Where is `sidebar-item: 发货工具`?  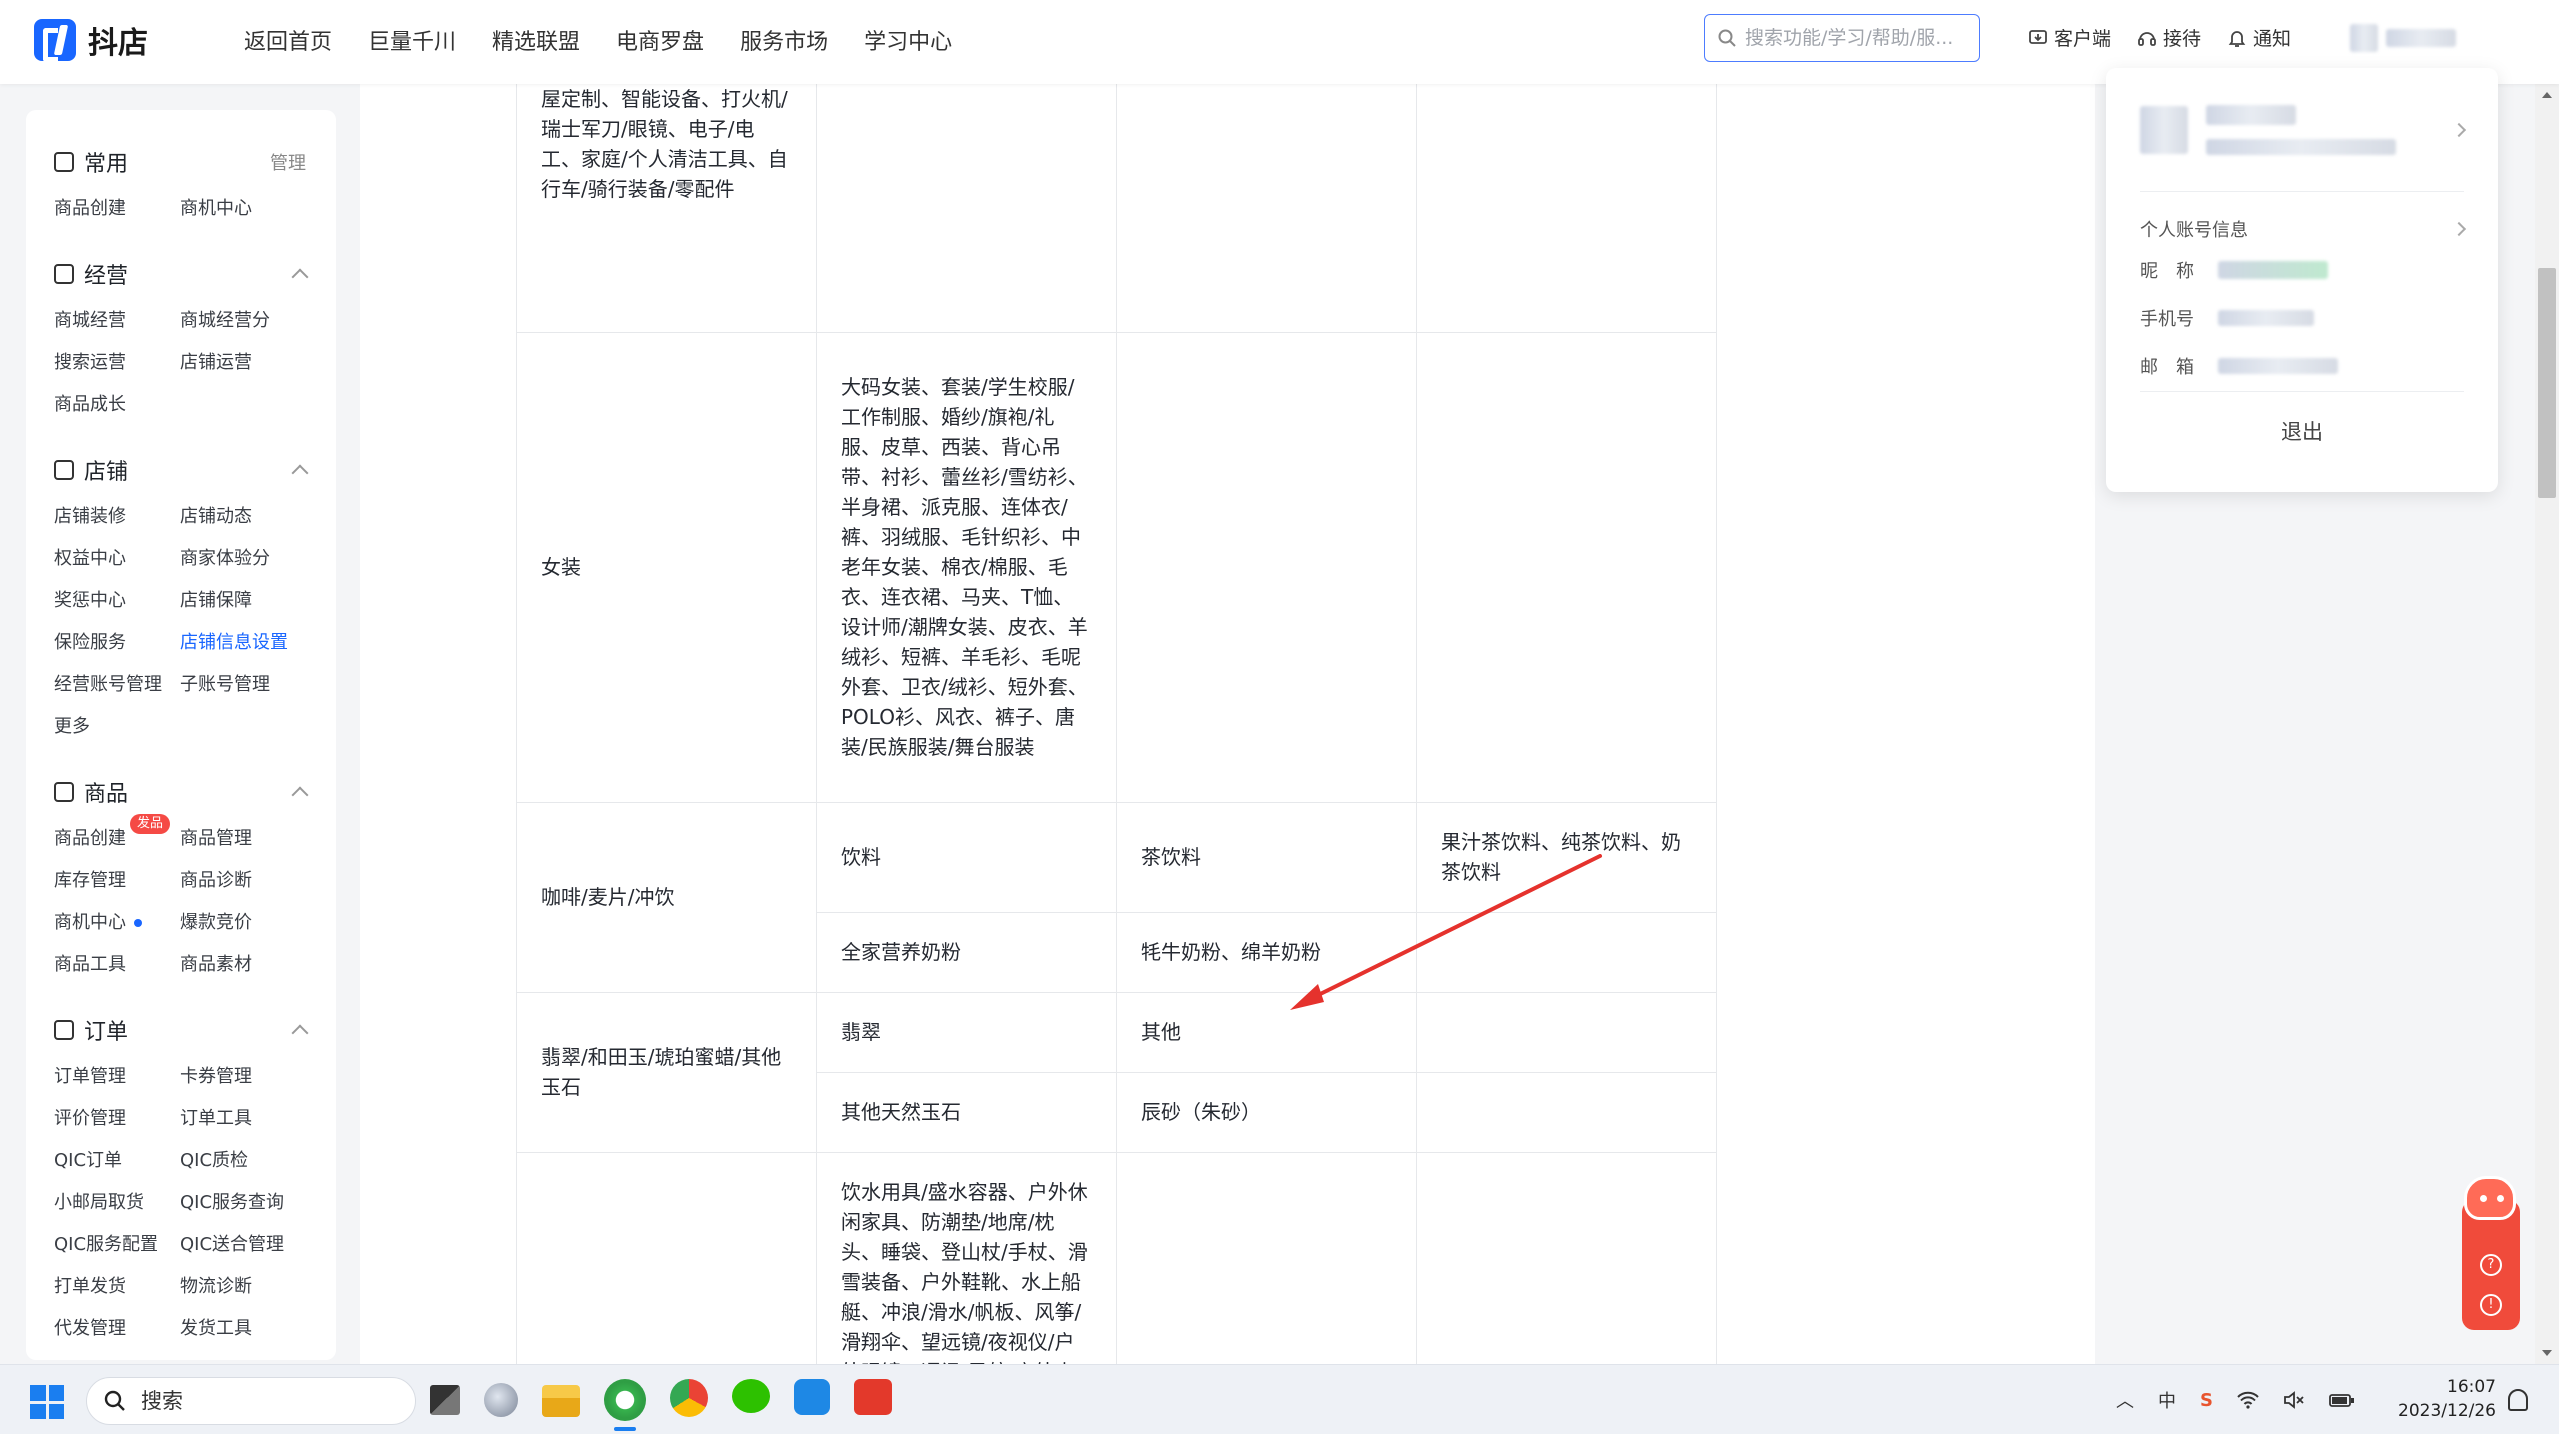 sidebar-item: 发货工具 is located at coordinates (255, 1329).